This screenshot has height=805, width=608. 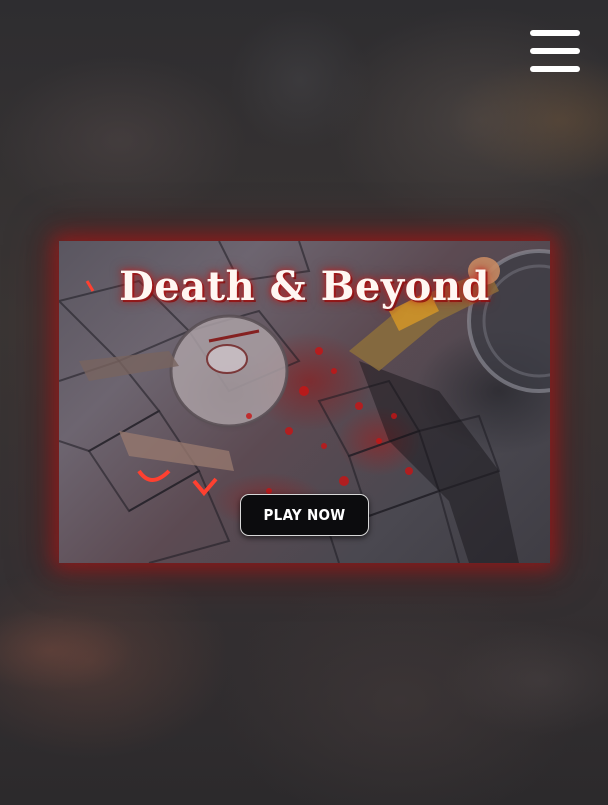 I want to click on menu-bar-top, so click(x=555, y=33).